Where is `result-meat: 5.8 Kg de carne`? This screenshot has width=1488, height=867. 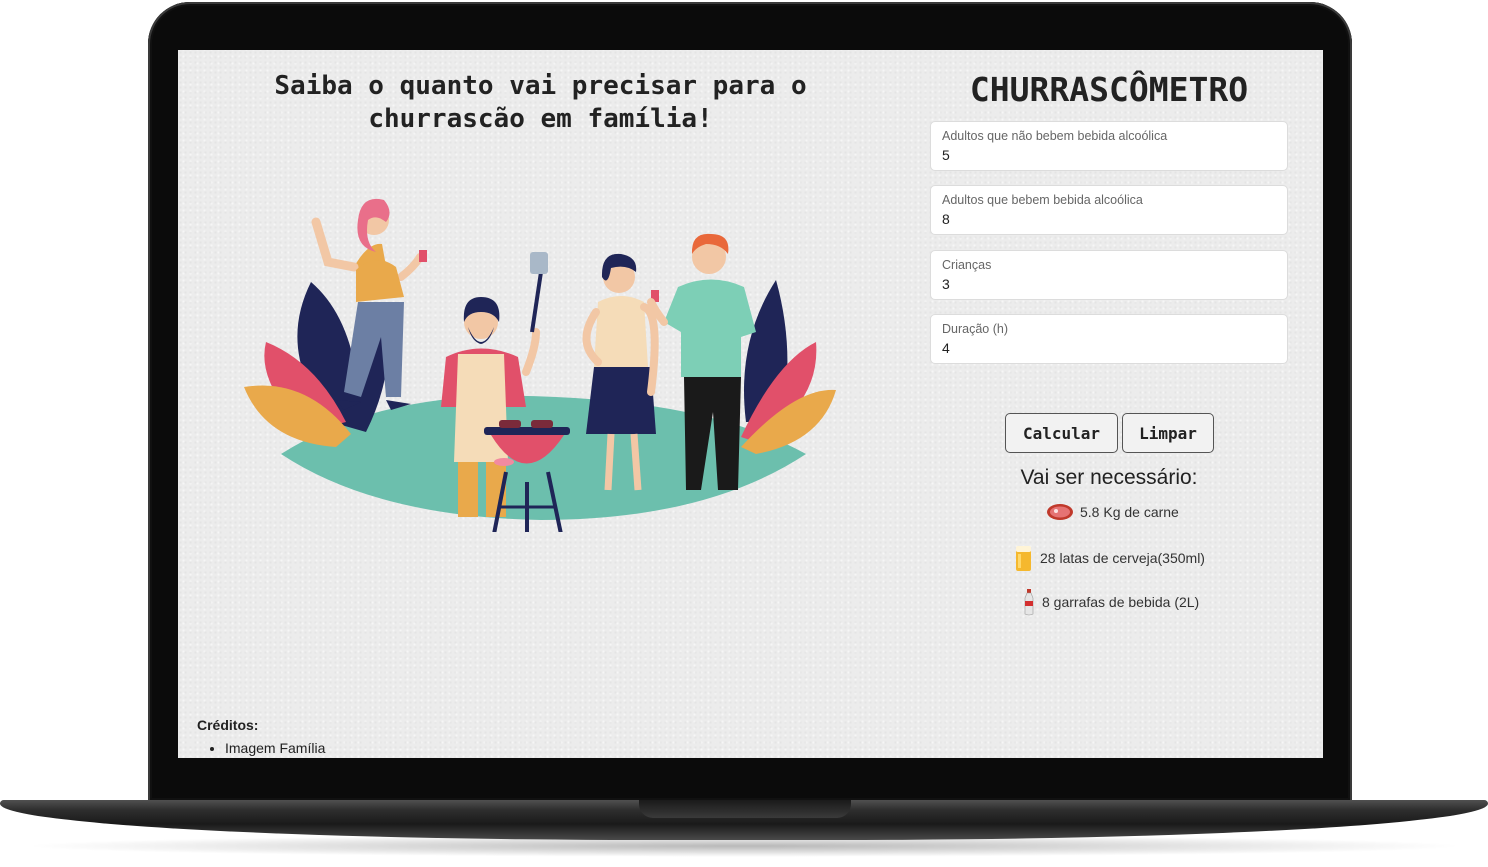 result-meat: 5.8 Kg de carne is located at coordinates (1112, 512).